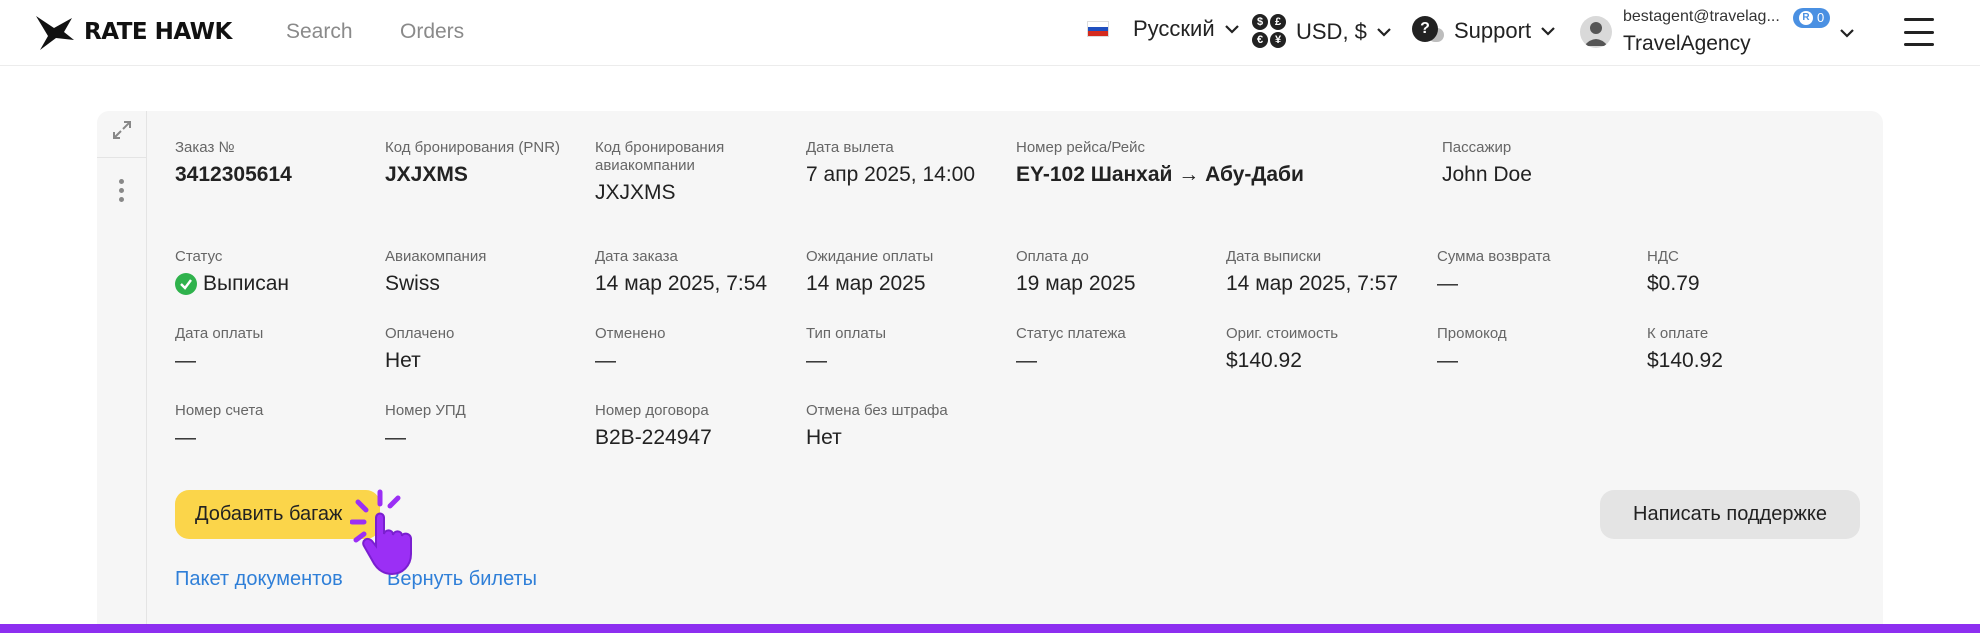 The height and width of the screenshot is (633, 1980). What do you see at coordinates (1821, 17) in the screenshot?
I see `bonus-count: 0` at bounding box center [1821, 17].